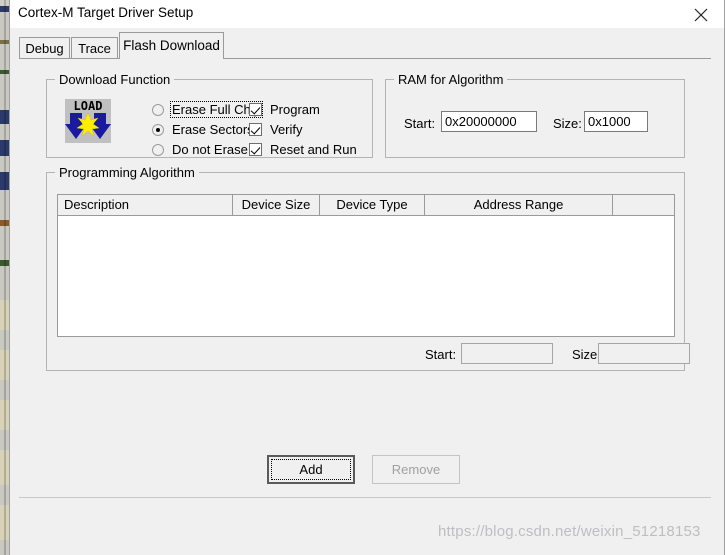  I want to click on column-header-device-size: Device Size, so click(276, 205).